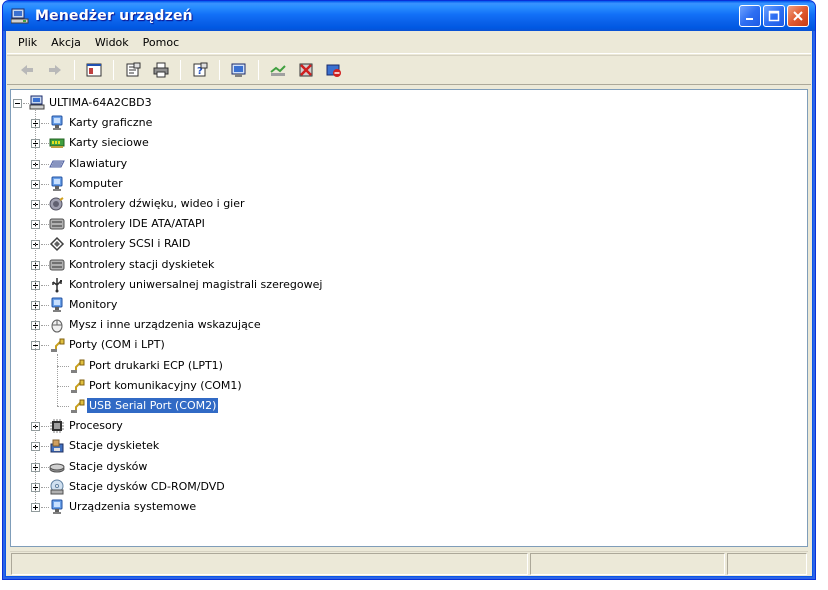 Image resolution: width=828 pixels, height=590 pixels. I want to click on back-button, so click(27, 70).